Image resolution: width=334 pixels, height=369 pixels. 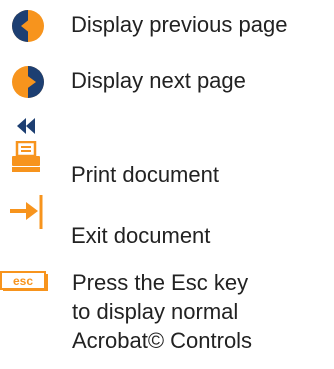 I want to click on esc-line-2: to display normal, so click(x=155, y=311).